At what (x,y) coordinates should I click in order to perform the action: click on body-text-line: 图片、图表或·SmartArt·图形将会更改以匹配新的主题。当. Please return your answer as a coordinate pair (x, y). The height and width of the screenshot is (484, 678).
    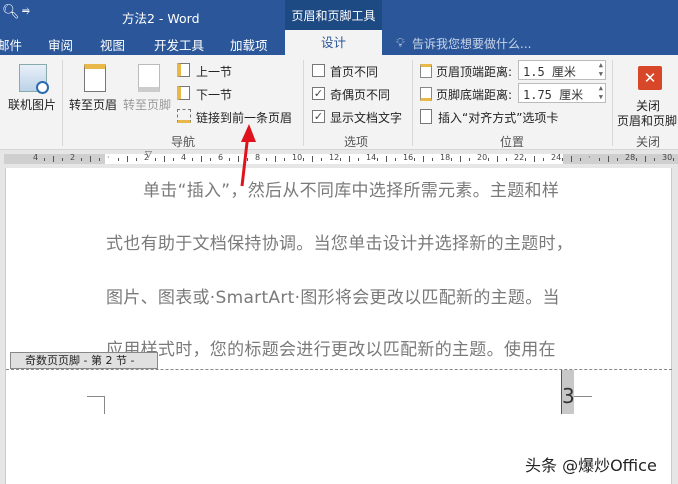
    Looking at the image, I should click on (333, 298).